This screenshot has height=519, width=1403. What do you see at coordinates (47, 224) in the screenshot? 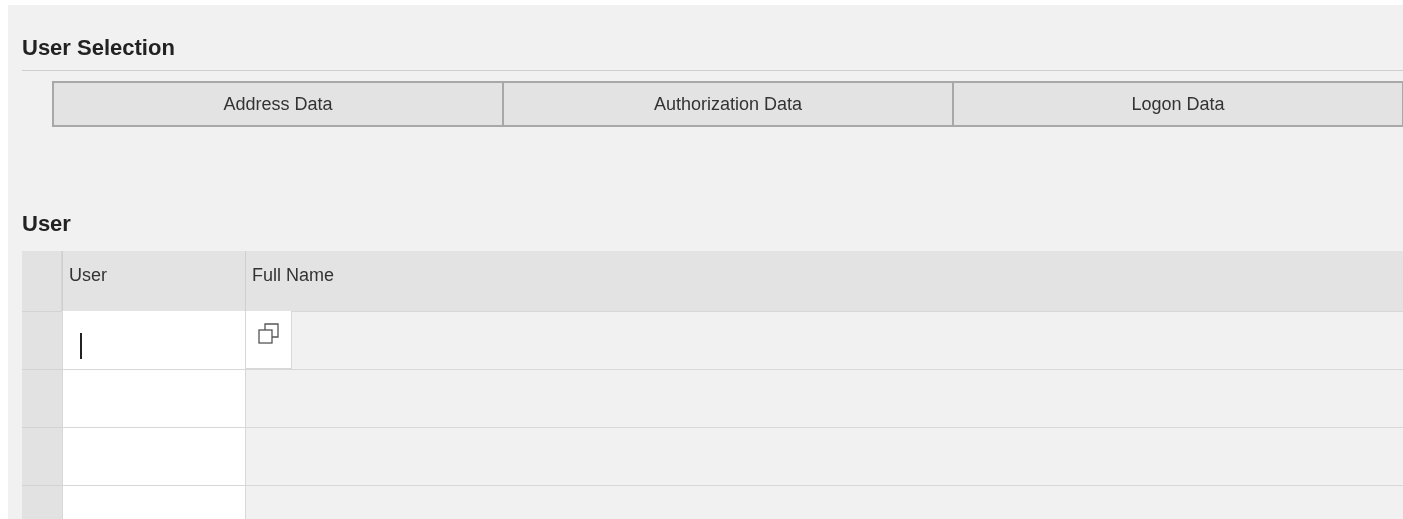
I see `section-title: User` at bounding box center [47, 224].